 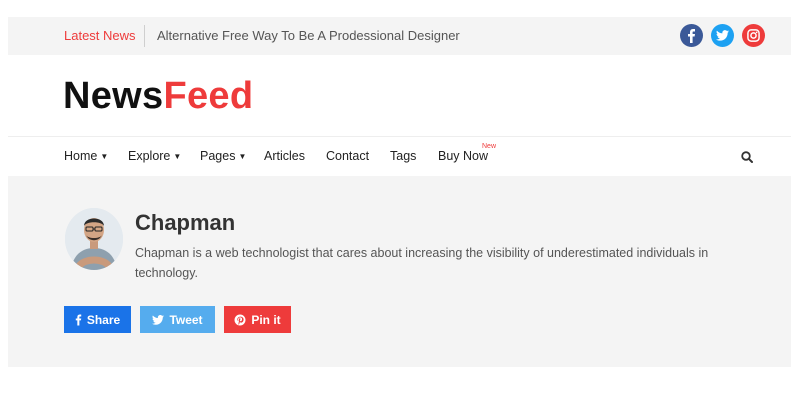 I want to click on nav-item-pages: Pages ▼, so click(x=223, y=156).